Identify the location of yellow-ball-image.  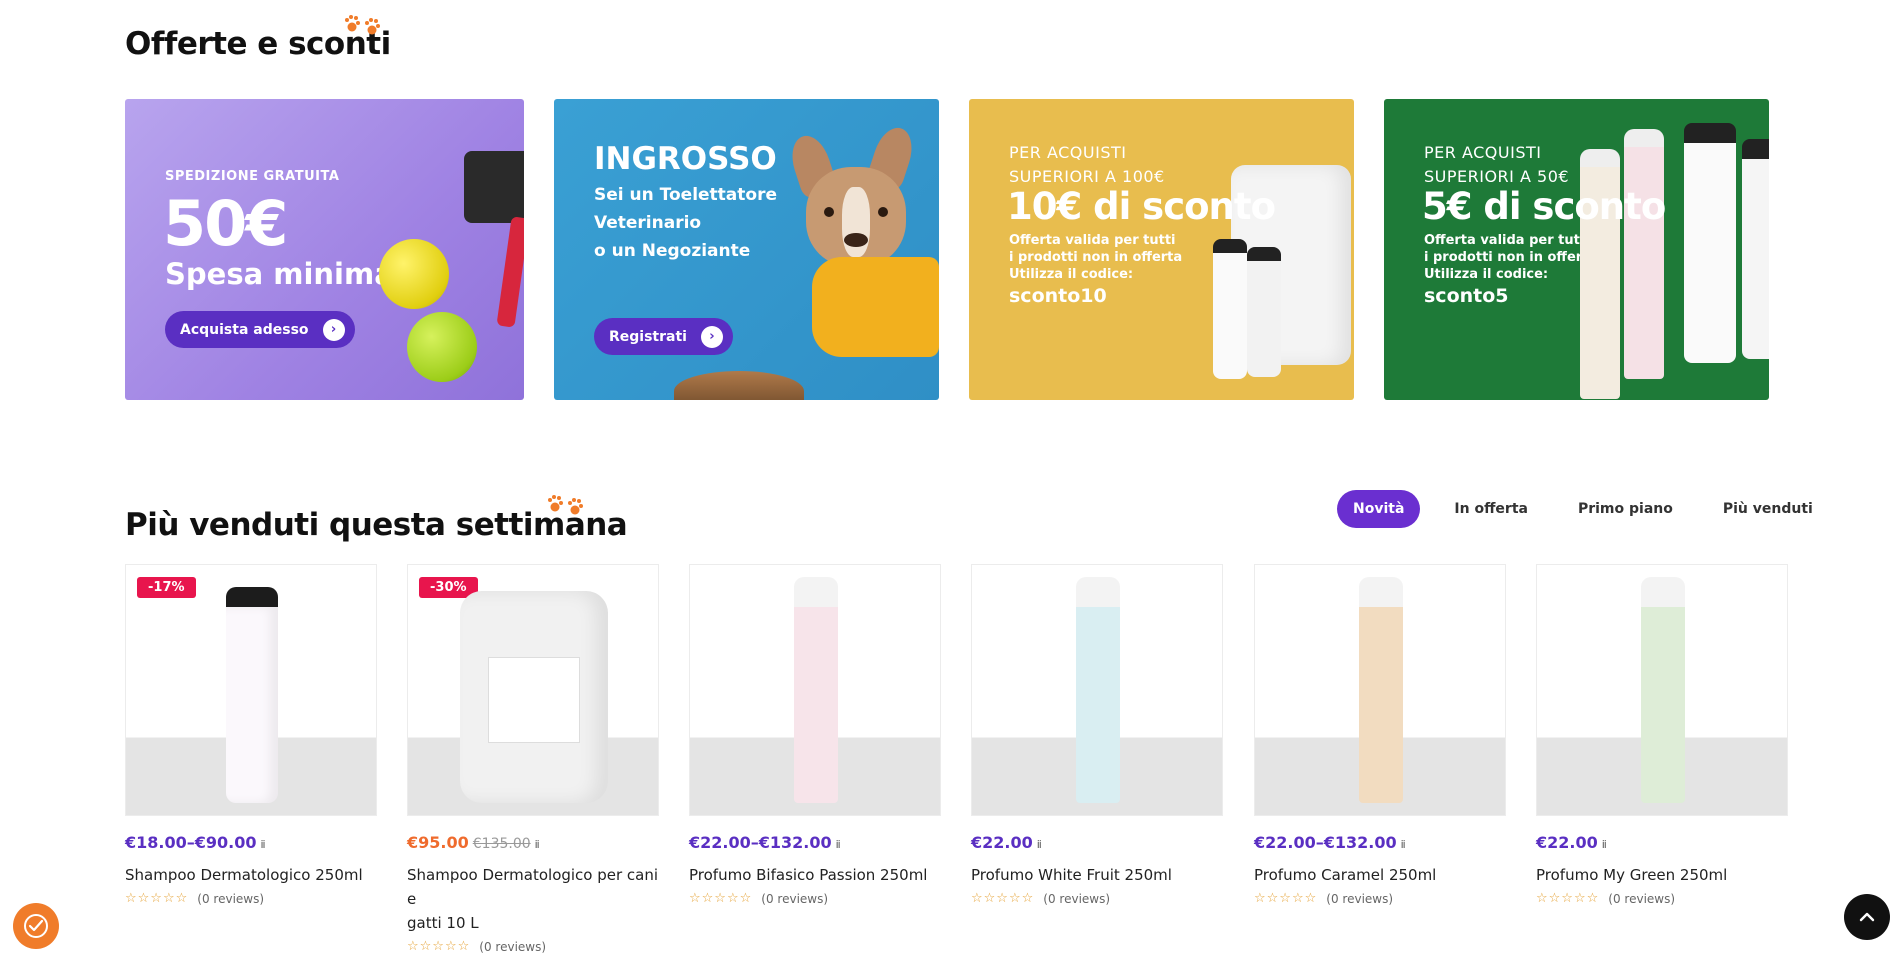
(414, 274).